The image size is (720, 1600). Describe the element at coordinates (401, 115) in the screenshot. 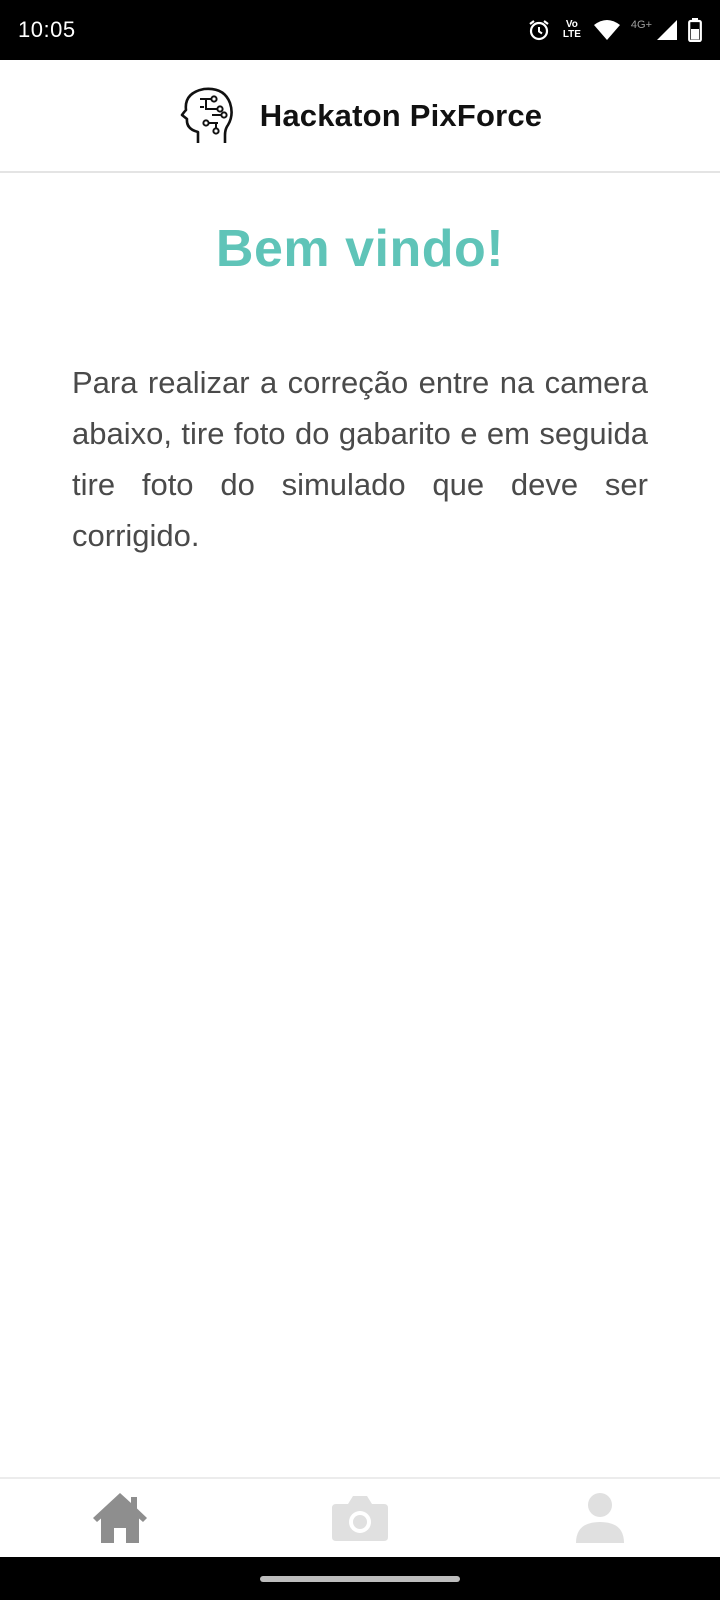

I see `app-title: Hackaton PixForce` at that location.